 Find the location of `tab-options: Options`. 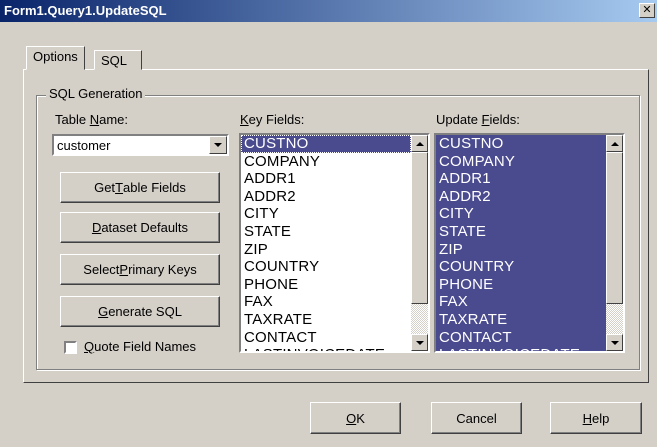

tab-options: Options is located at coordinates (55, 58).